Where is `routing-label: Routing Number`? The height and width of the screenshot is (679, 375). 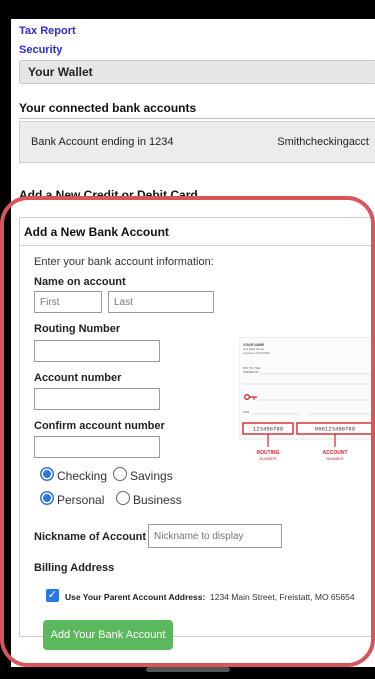
routing-label: Routing Number is located at coordinates (77, 329).